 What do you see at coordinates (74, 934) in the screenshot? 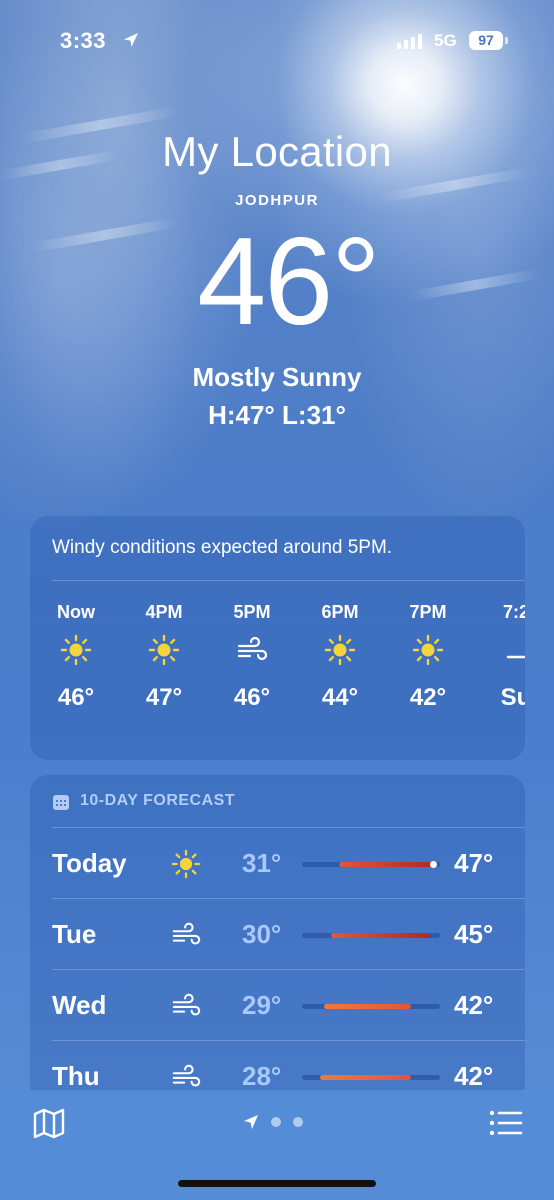
I see `day-name: Tue` at bounding box center [74, 934].